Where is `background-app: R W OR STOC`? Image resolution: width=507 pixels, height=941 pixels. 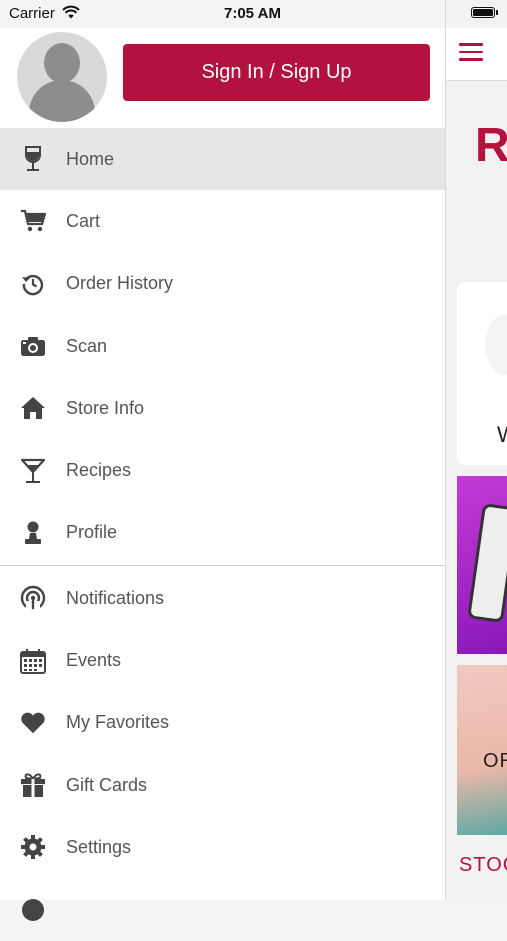 background-app: R W OR STOC is located at coordinates (476, 450).